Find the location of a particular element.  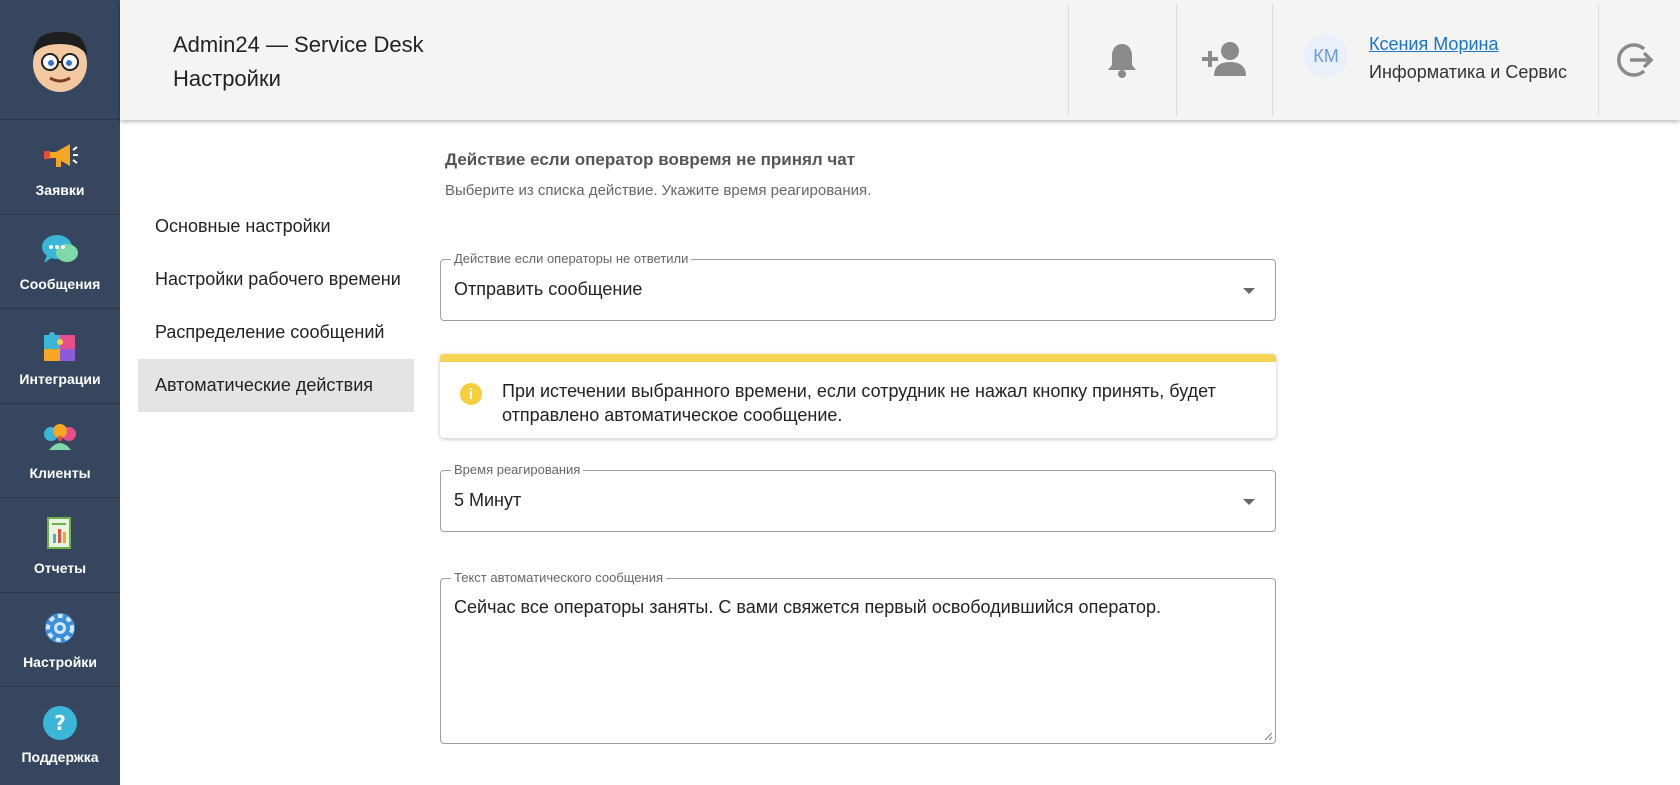

notifications-button is located at coordinates (1122, 60).